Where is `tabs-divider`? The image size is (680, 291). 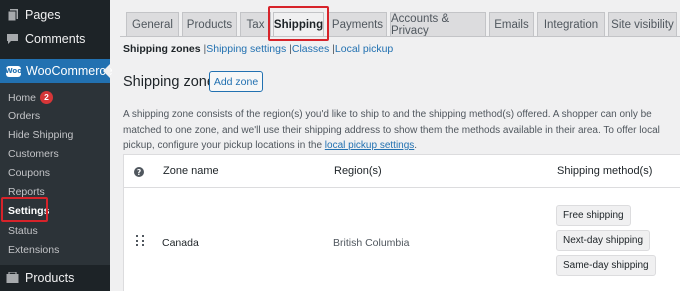
tabs-divider is located at coordinates (400, 36).